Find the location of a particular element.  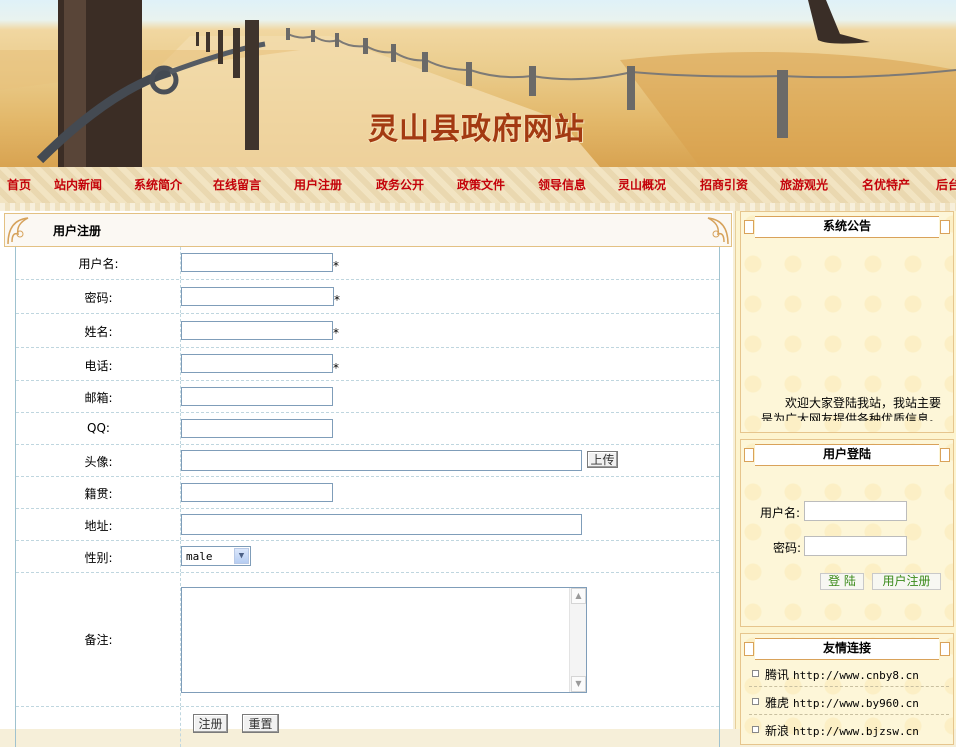

form-row-qq: QQ: is located at coordinates (367, 429).